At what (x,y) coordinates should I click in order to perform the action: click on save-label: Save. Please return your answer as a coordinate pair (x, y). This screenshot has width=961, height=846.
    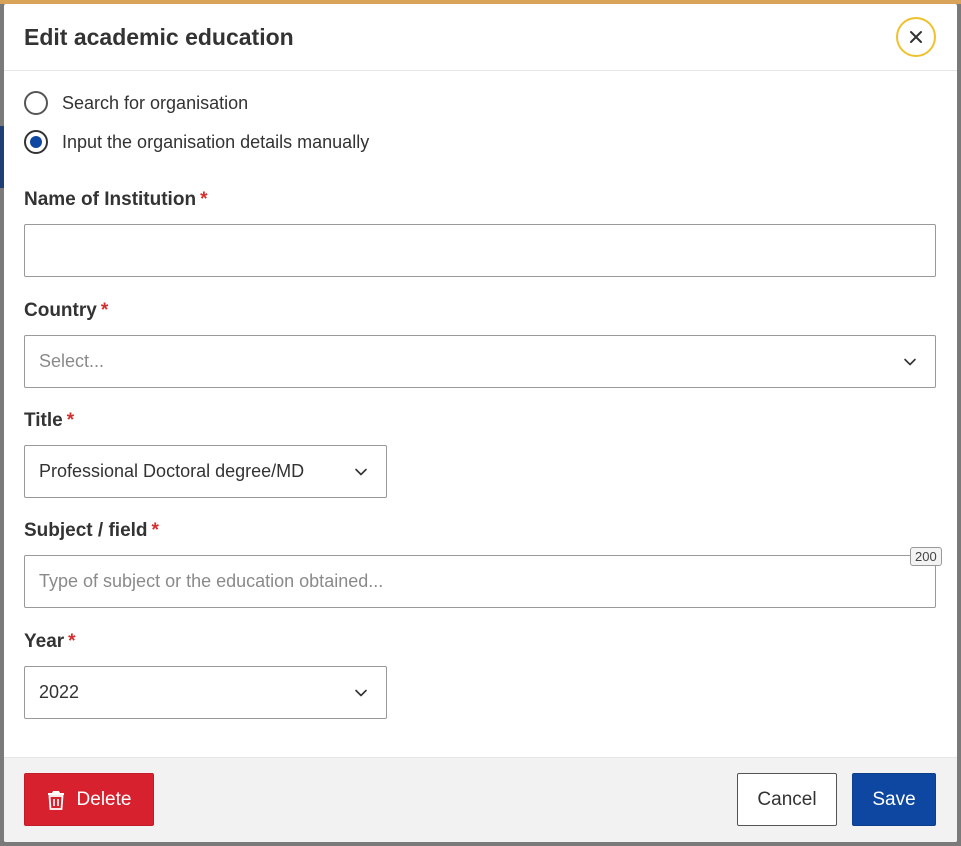
    Looking at the image, I should click on (894, 799).